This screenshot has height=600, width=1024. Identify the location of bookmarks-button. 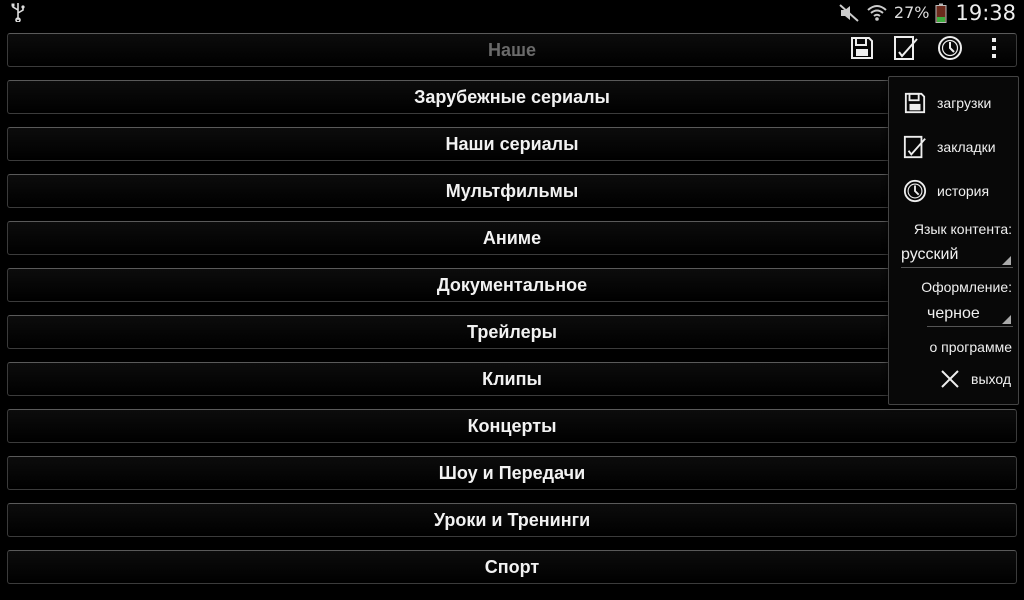
(906, 48).